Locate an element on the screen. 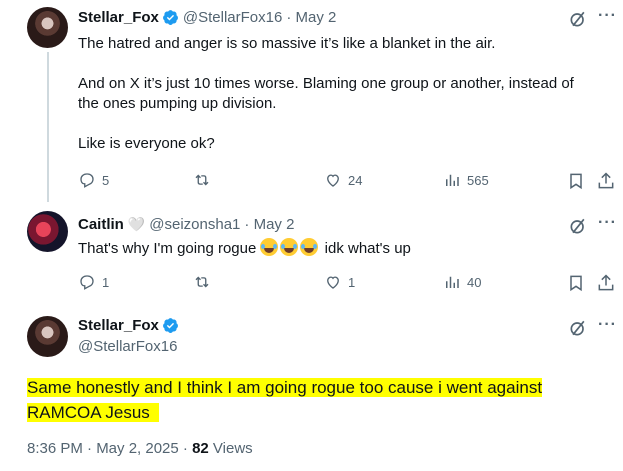 This screenshot has width=623, height=471. like-count: 24 is located at coordinates (355, 180).